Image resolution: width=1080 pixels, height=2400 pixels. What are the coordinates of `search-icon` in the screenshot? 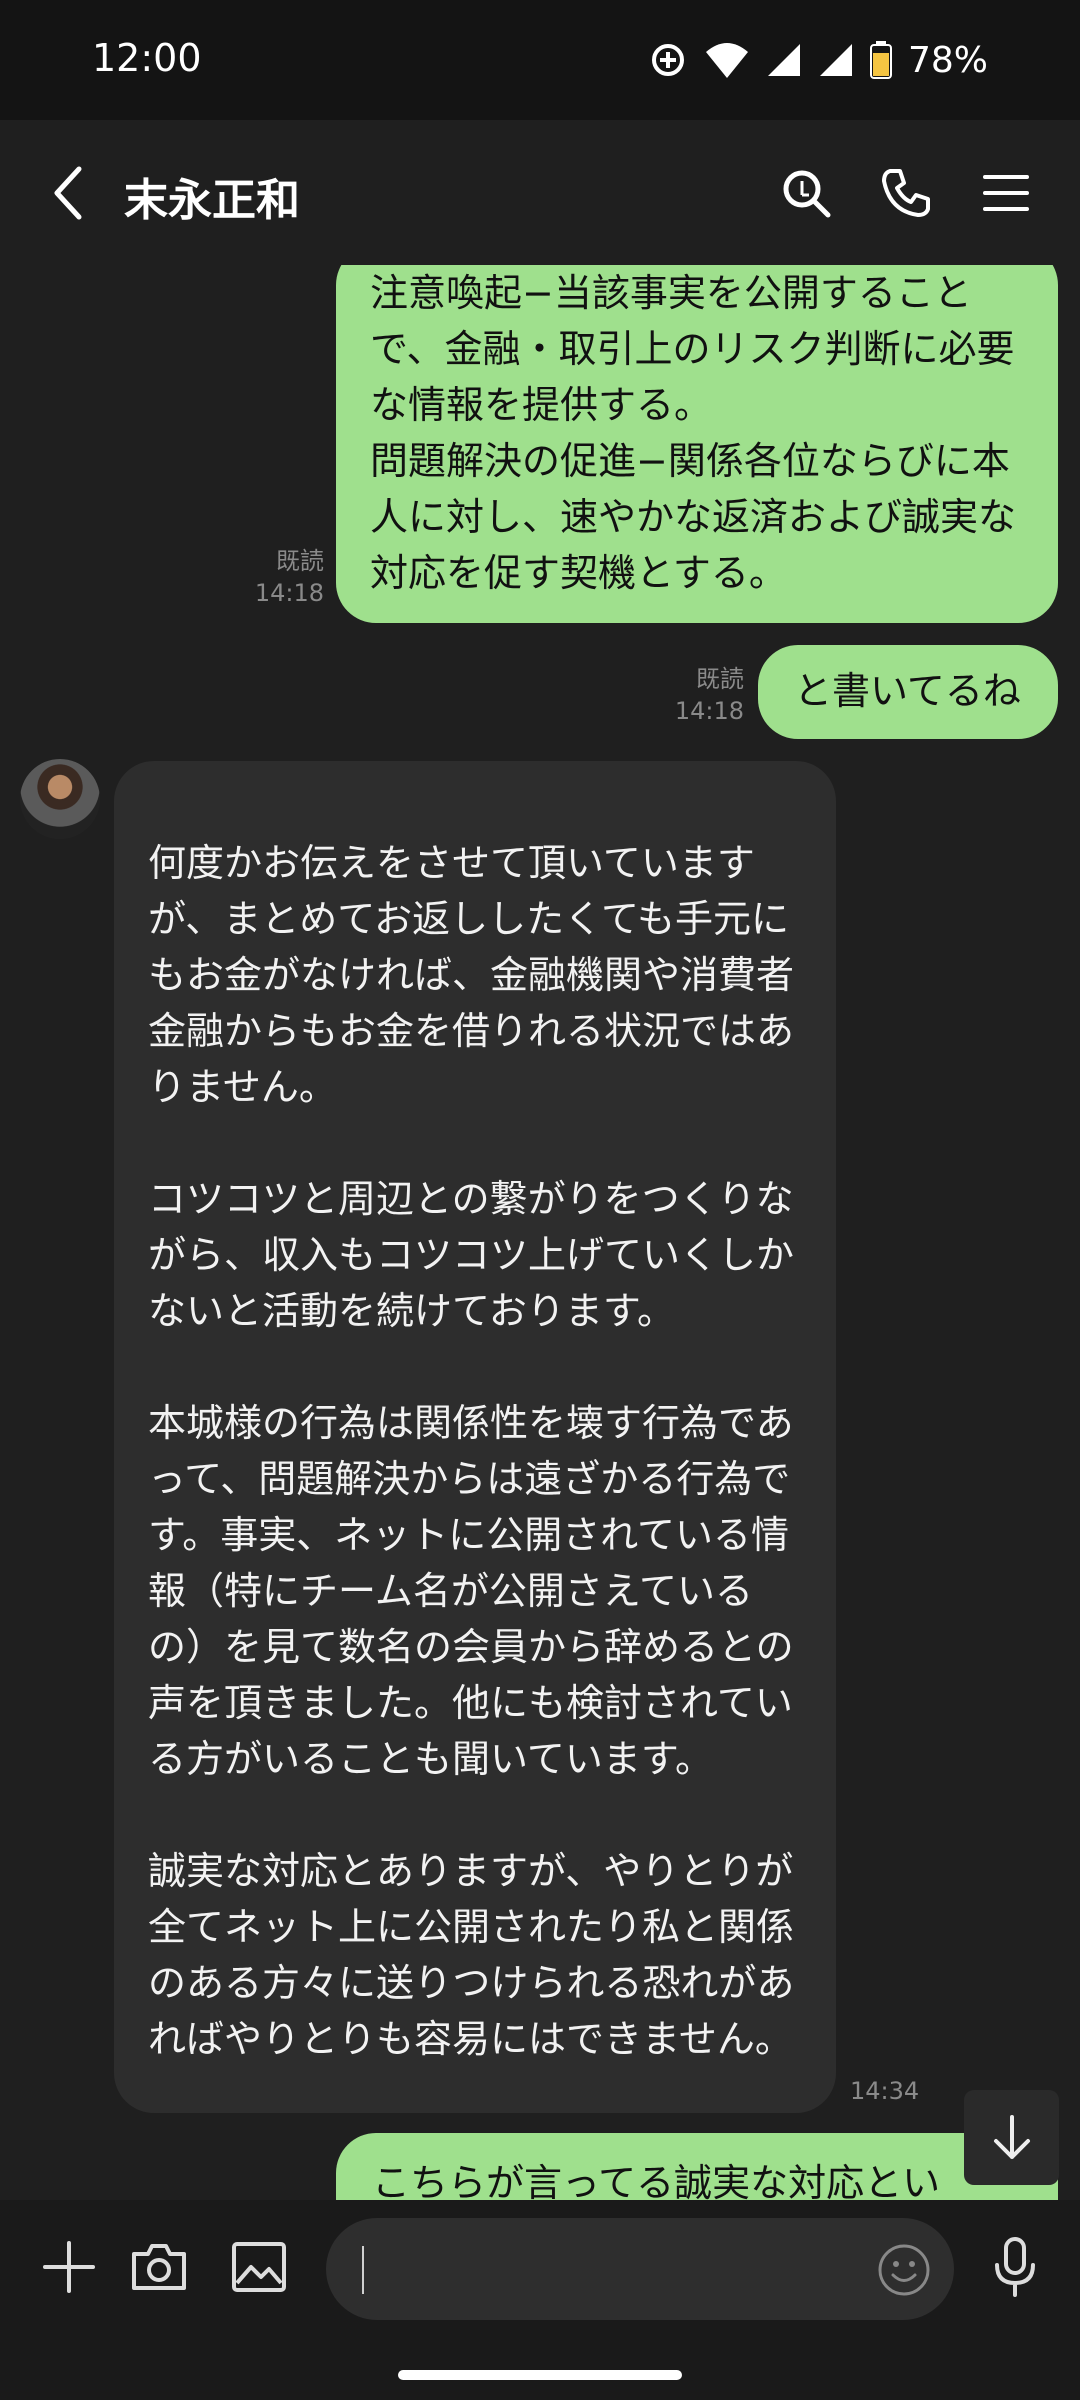 It's located at (807, 194).